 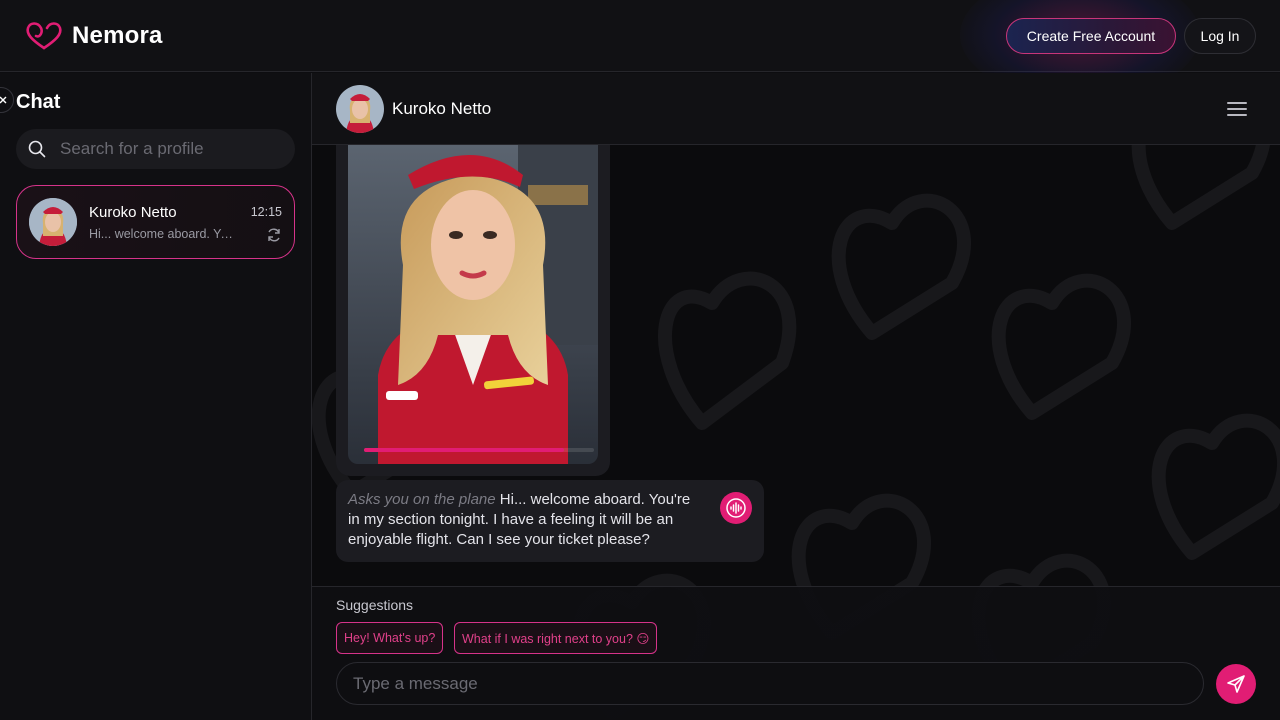 What do you see at coordinates (38, 102) in the screenshot?
I see `sidebar-title: Chat` at bounding box center [38, 102].